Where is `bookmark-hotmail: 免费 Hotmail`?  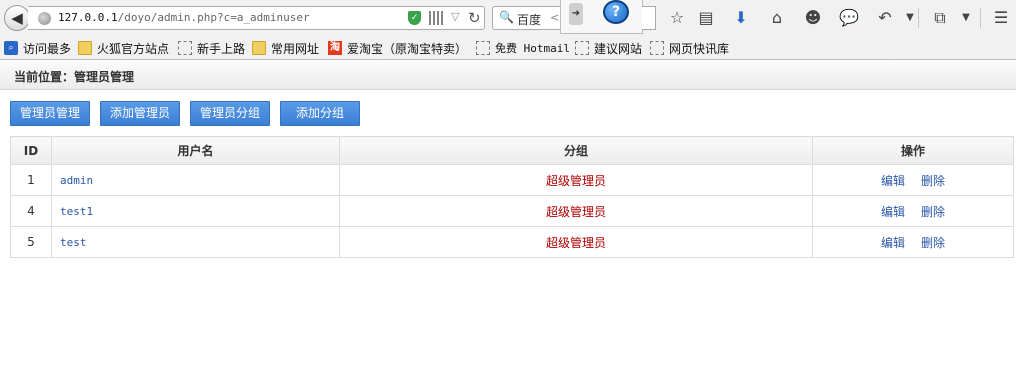
bookmark-hotmail: 免费 Hotmail is located at coordinates (523, 48).